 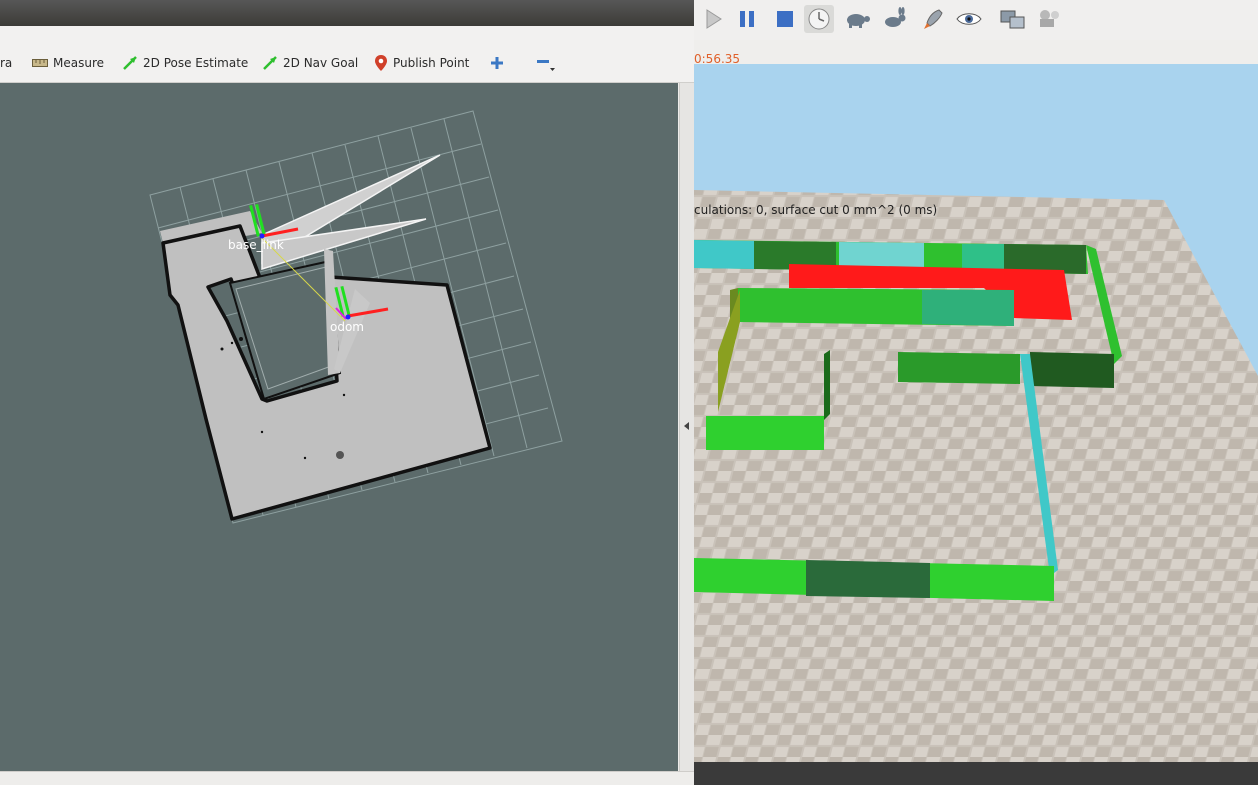 I want to click on rocket-icon, so click(x=933, y=19).